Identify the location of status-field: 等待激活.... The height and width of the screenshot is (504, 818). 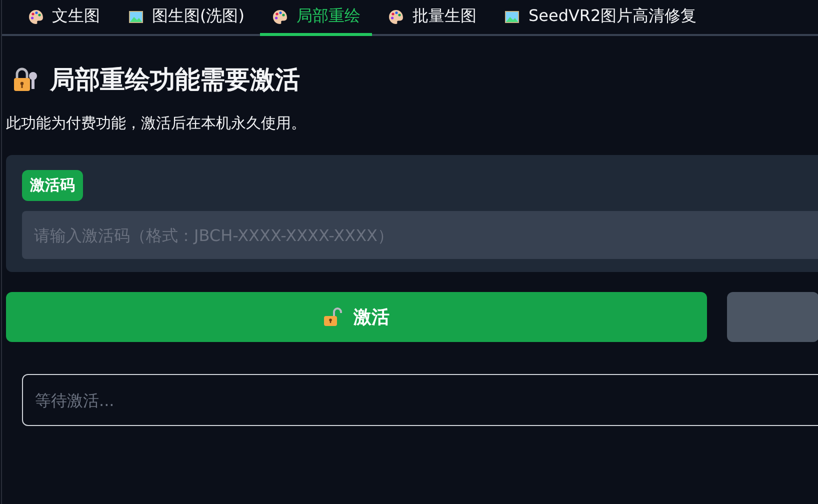
(420, 400).